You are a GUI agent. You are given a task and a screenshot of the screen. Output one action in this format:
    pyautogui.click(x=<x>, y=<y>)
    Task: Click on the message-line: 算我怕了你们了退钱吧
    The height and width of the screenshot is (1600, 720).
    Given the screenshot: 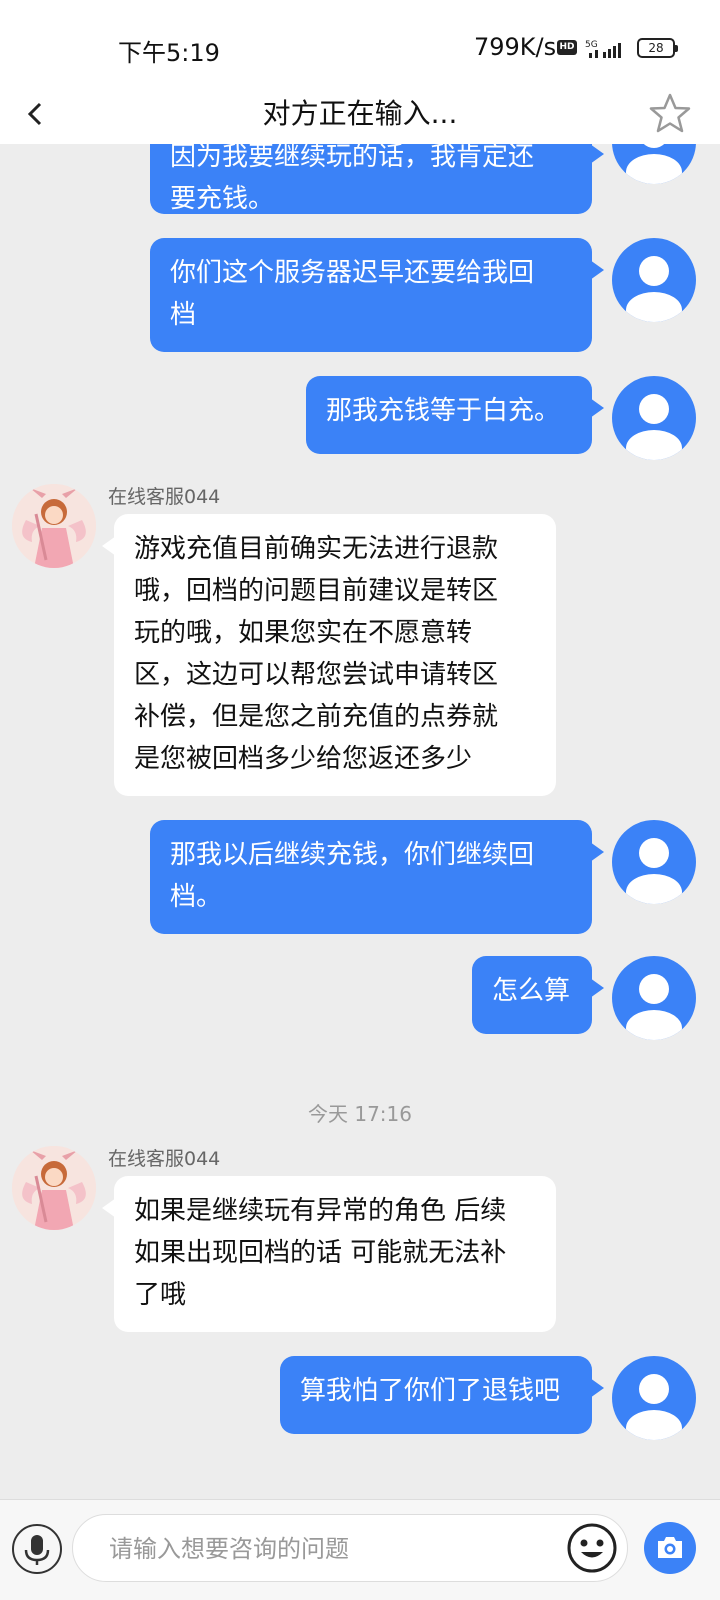 What is the action you would take?
    pyautogui.click(x=430, y=1391)
    